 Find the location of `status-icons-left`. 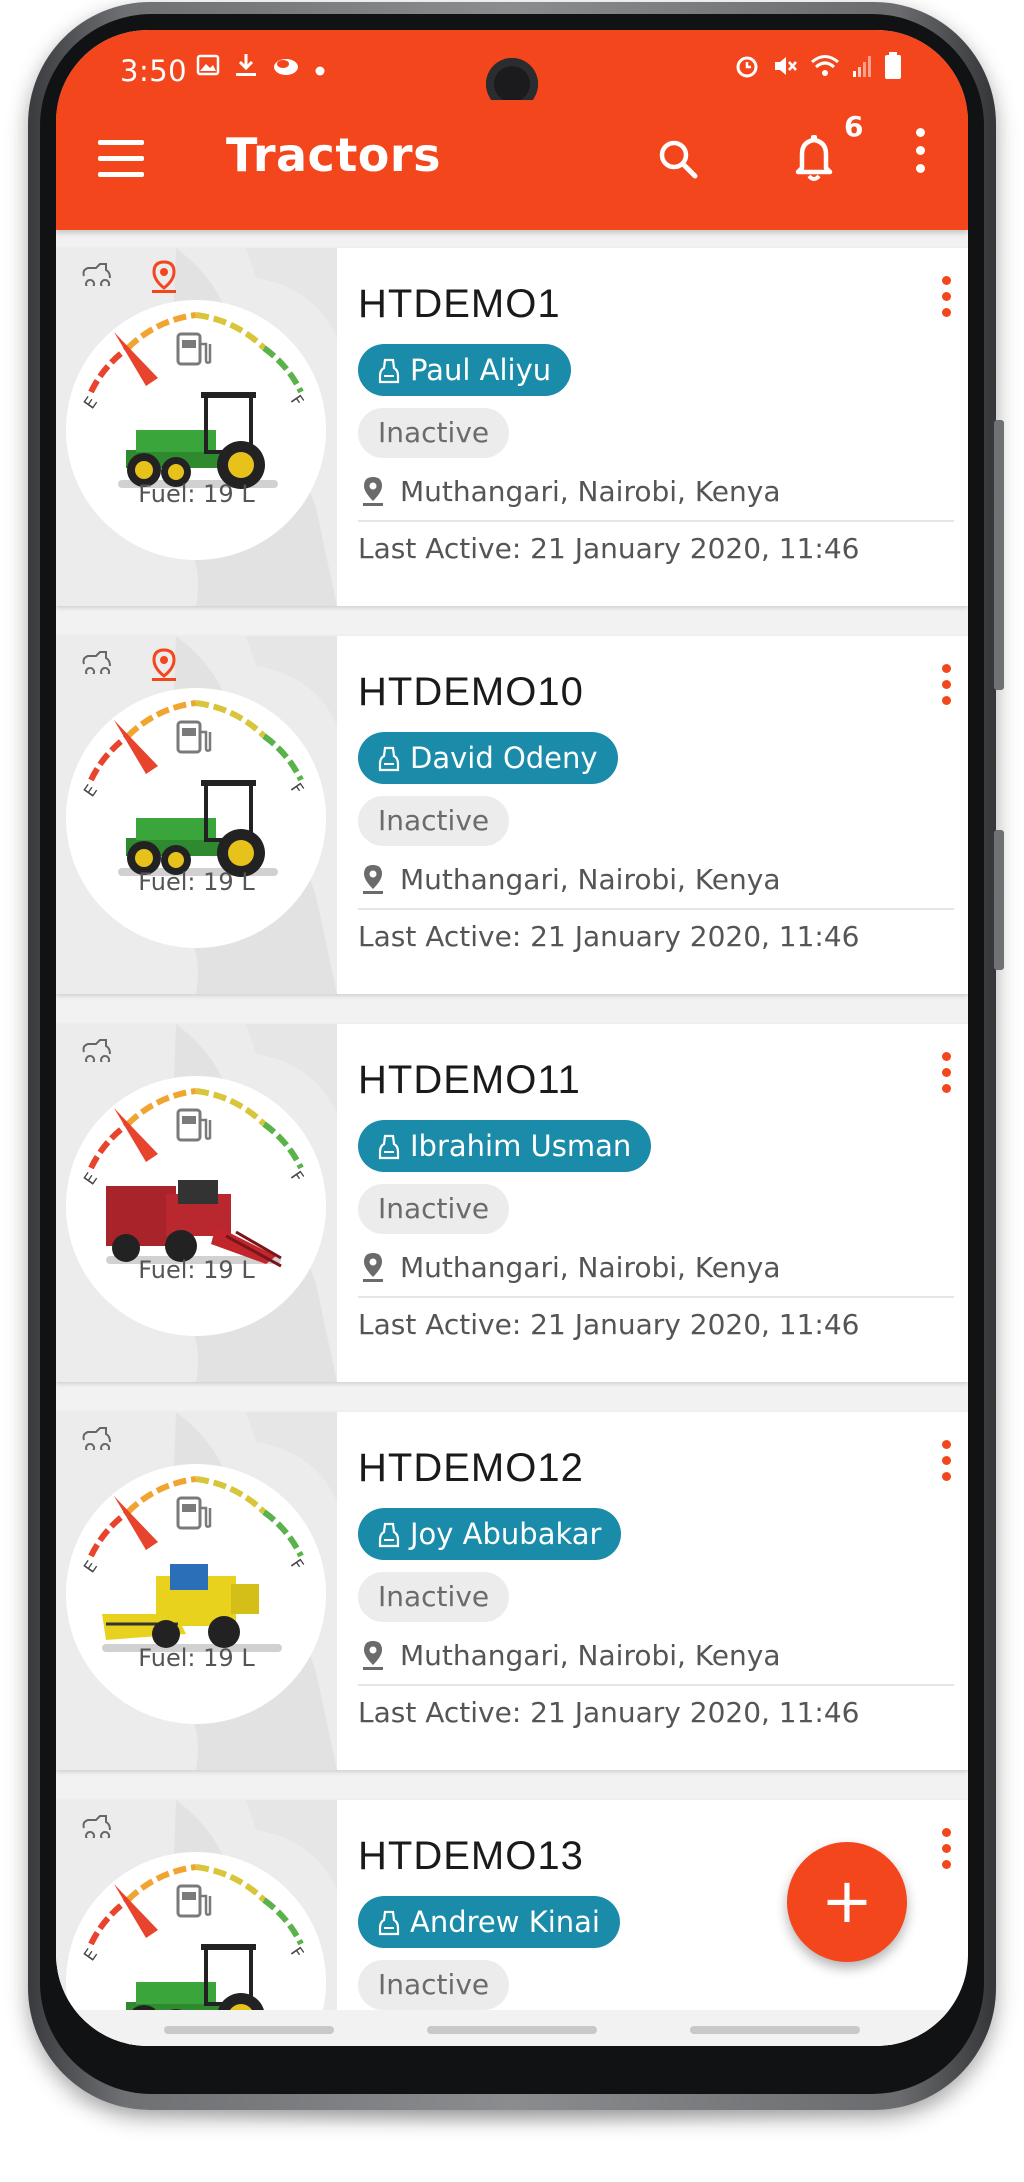

status-icons-left is located at coordinates (261, 68).